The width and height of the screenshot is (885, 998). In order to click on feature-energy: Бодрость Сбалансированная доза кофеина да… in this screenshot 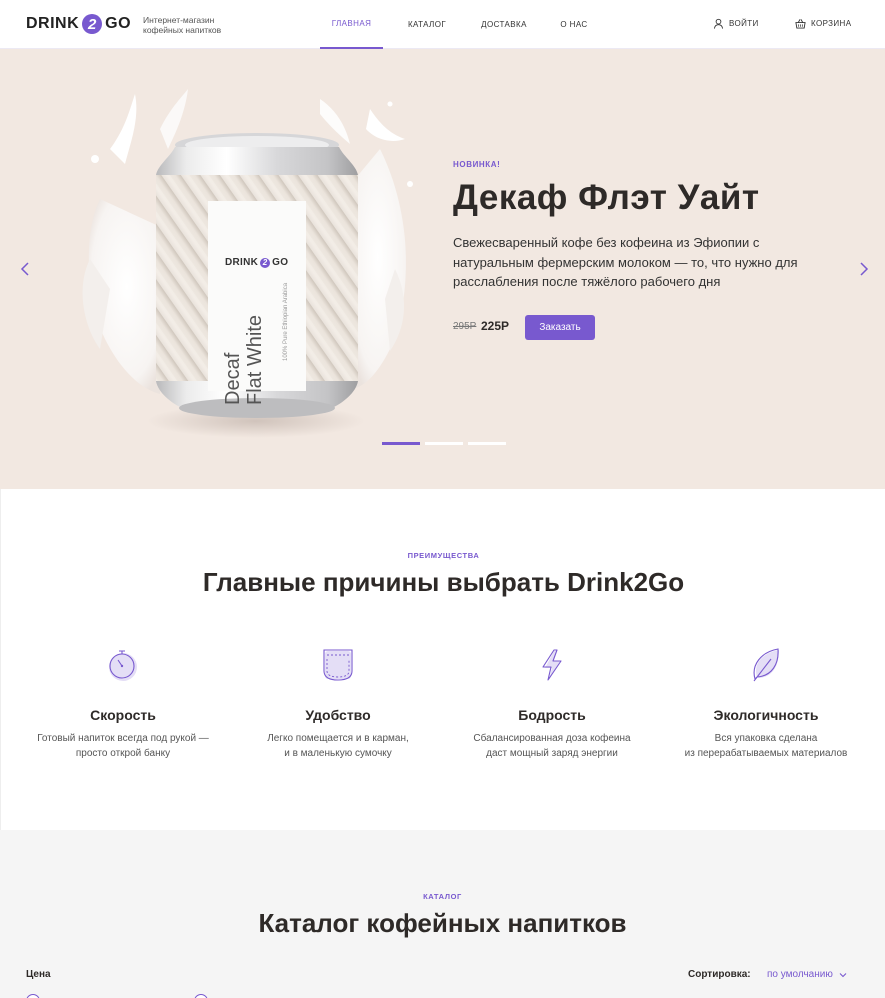, I will do `click(552, 704)`.